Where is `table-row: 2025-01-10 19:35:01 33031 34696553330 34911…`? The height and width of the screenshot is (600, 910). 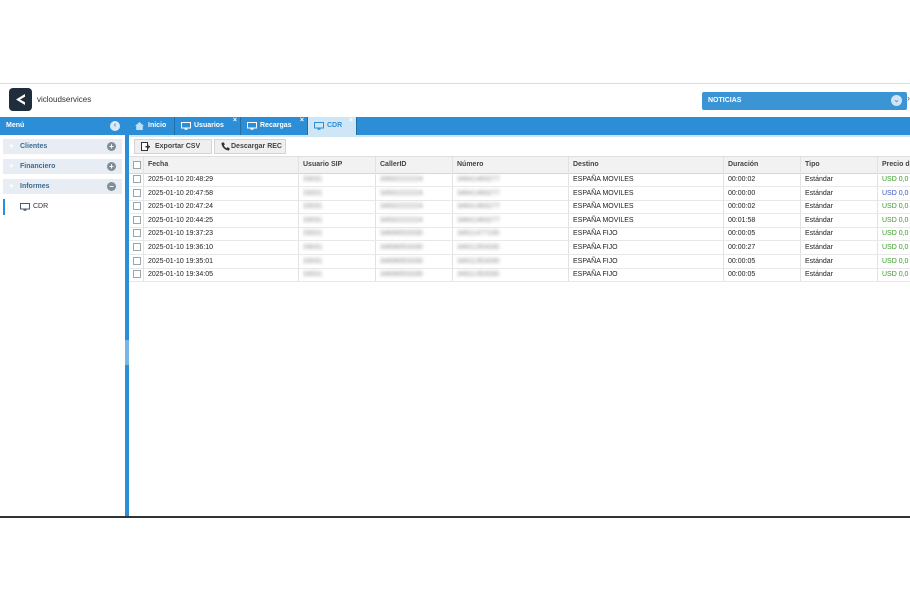
table-row: 2025-01-10 19:35:01 33031 34696553330 34911… is located at coordinates (519, 261).